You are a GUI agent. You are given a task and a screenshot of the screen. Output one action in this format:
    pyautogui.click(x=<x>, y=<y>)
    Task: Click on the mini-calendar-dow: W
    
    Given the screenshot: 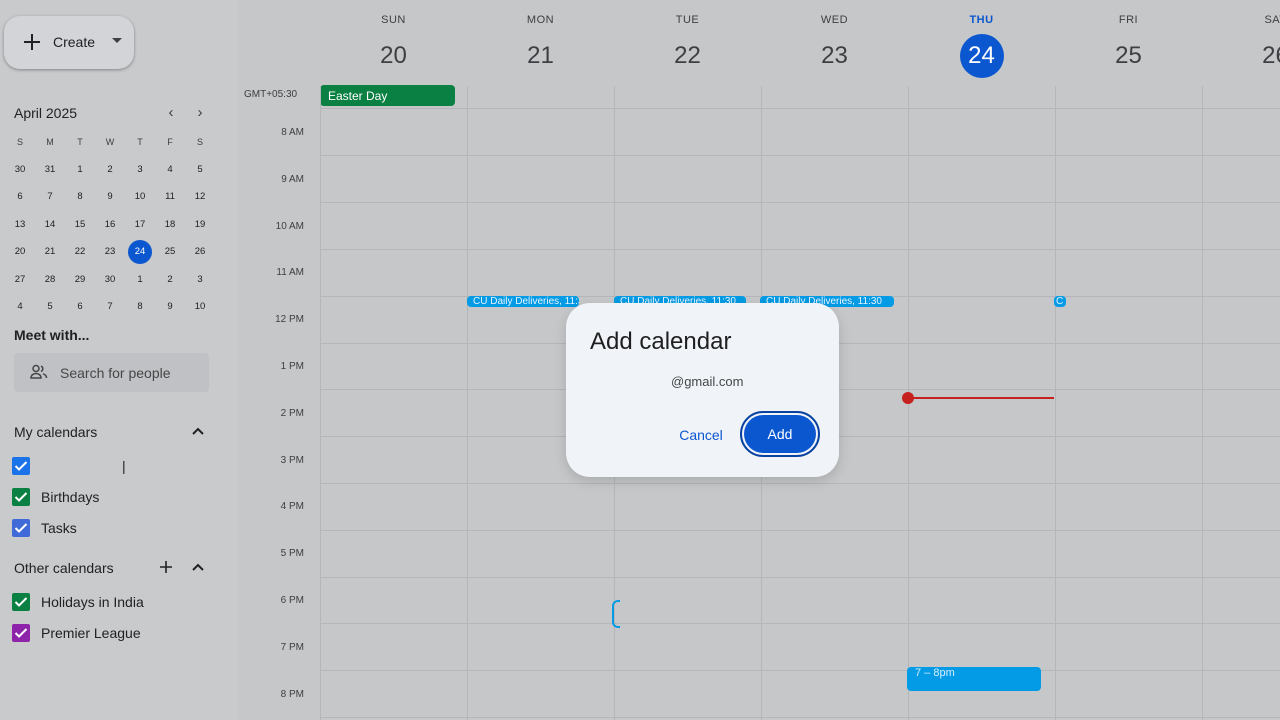 What is the action you would take?
    pyautogui.click(x=110, y=141)
    